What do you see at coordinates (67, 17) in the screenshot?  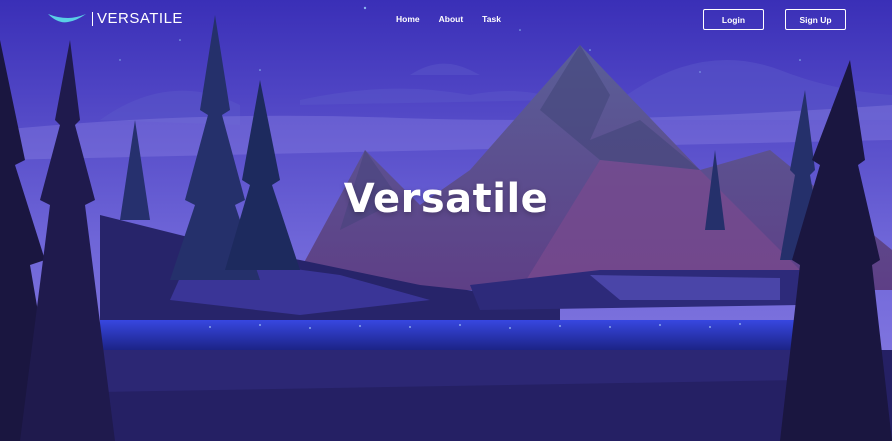 I see `bird-wing-icon` at bounding box center [67, 17].